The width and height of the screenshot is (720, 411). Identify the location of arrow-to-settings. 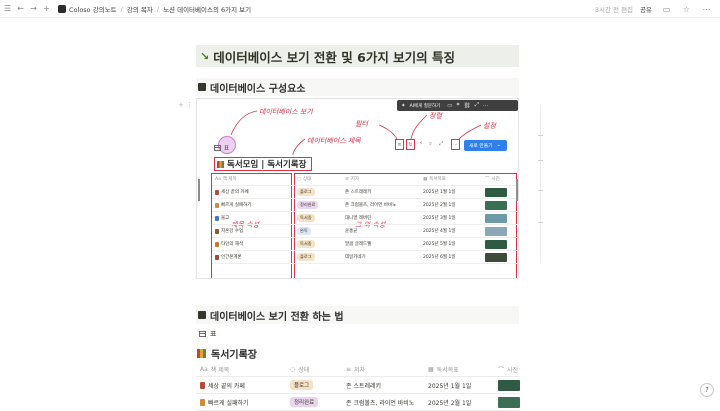
(470, 132).